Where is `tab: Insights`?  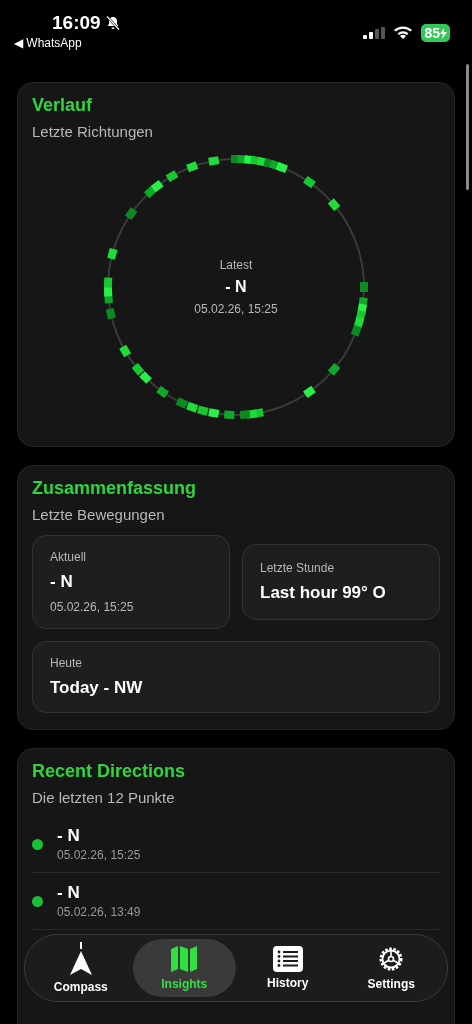 tab: Insights is located at coordinates (184, 968).